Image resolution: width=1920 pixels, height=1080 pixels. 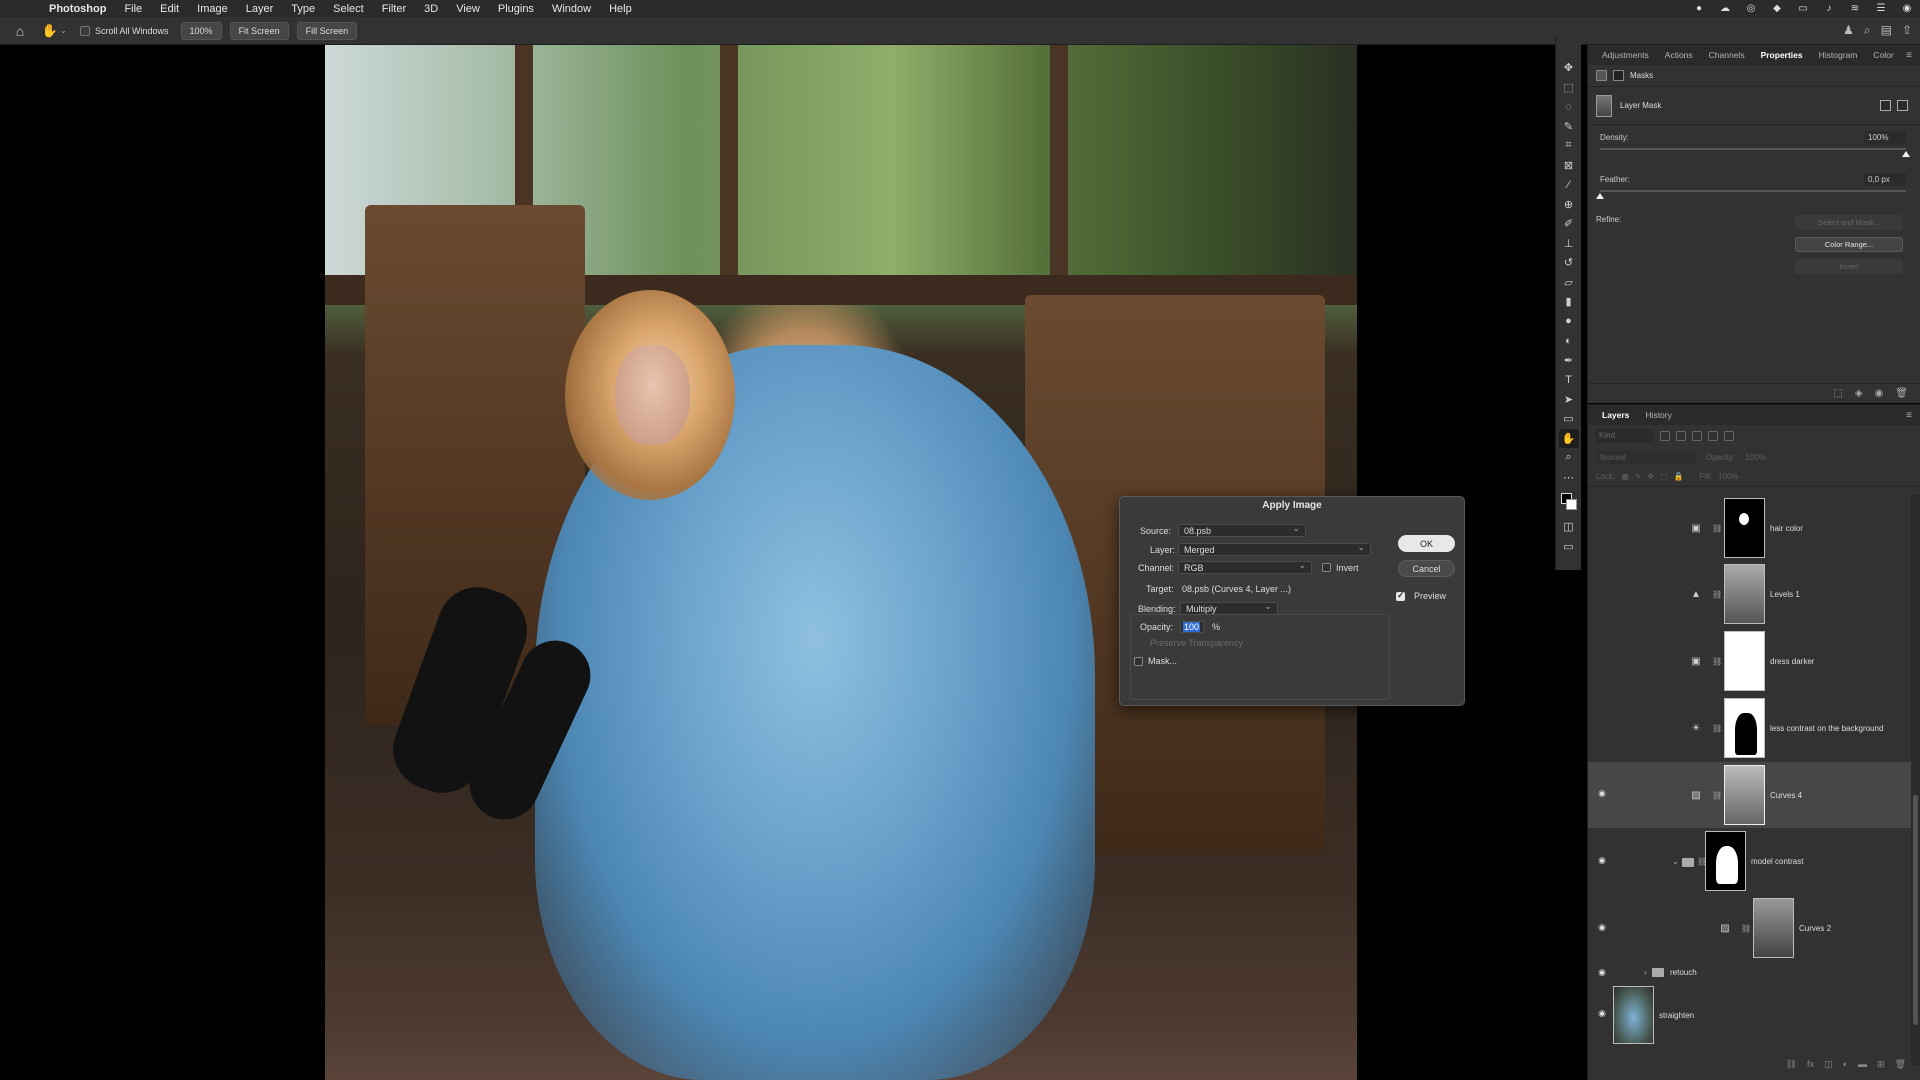 What do you see at coordinates (1862, 1064) in the screenshot?
I see `new-group-icon: ▬` at bounding box center [1862, 1064].